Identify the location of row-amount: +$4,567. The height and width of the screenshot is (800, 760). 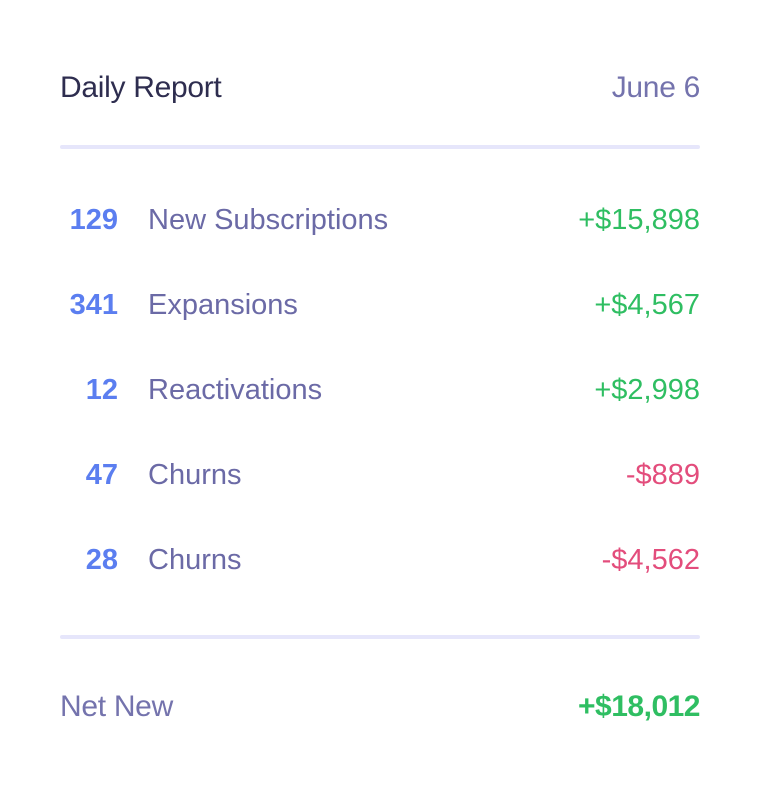
(647, 305).